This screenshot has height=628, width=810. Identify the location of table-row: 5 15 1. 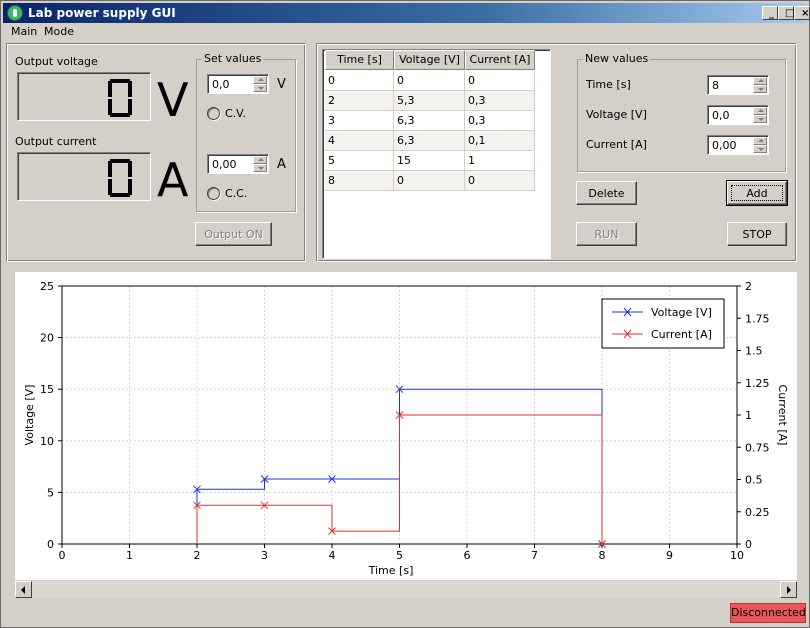
(430, 161).